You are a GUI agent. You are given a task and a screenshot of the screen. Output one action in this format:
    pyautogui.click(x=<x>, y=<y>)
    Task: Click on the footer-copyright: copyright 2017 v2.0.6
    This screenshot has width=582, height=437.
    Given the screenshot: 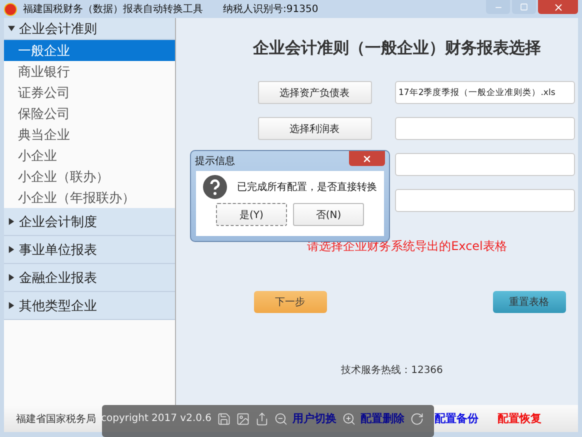 What is the action you would take?
    pyautogui.click(x=156, y=418)
    